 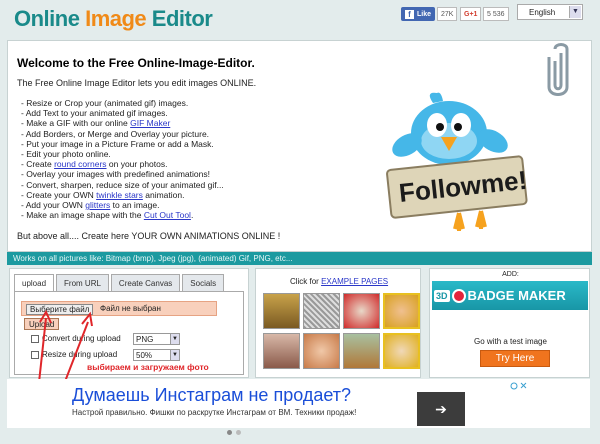 What do you see at coordinates (305, 281) in the screenshot?
I see `examples-prefix: Click for` at bounding box center [305, 281].